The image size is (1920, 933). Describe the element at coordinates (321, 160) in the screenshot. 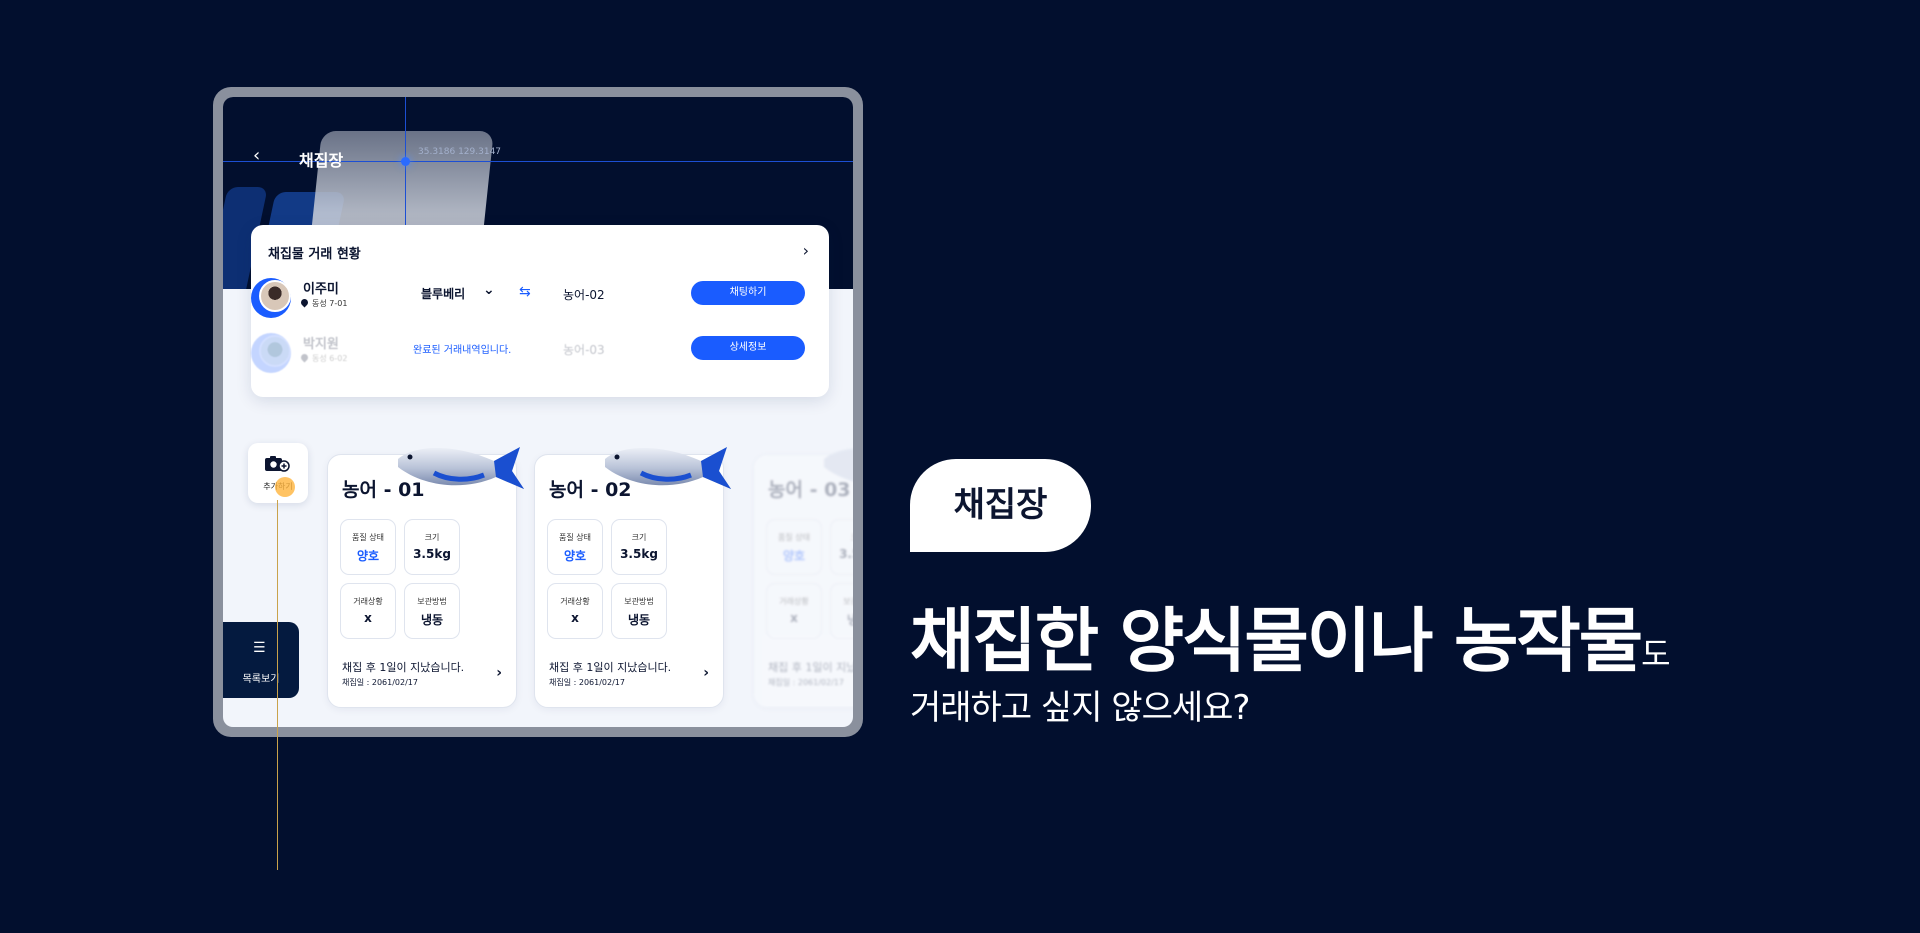

I see `page-title: 채집장` at that location.